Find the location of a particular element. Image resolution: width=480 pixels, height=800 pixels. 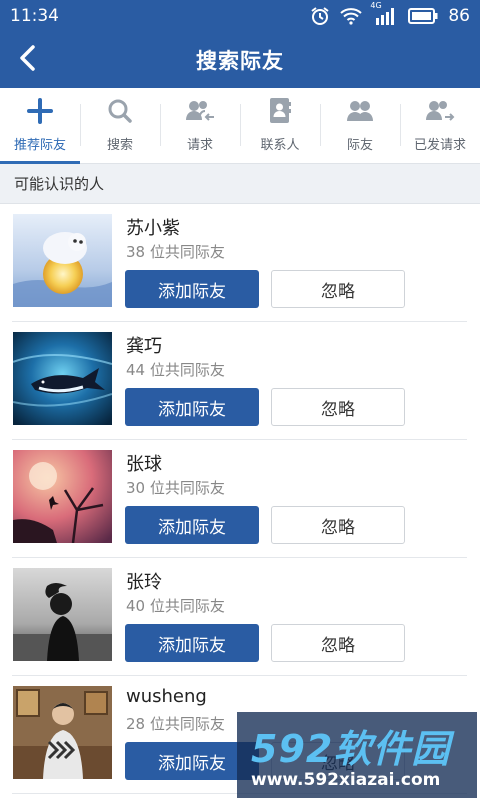

nav-bar: 搜索际友 is located at coordinates (240, 60).